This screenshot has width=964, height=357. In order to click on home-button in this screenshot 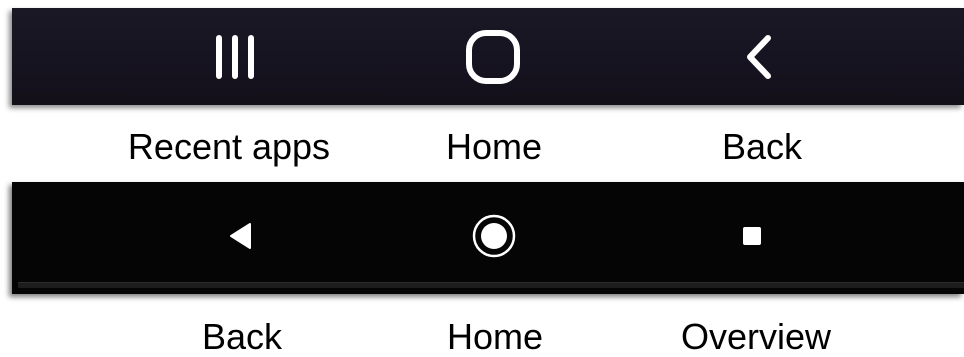, I will do `click(493, 56)`.